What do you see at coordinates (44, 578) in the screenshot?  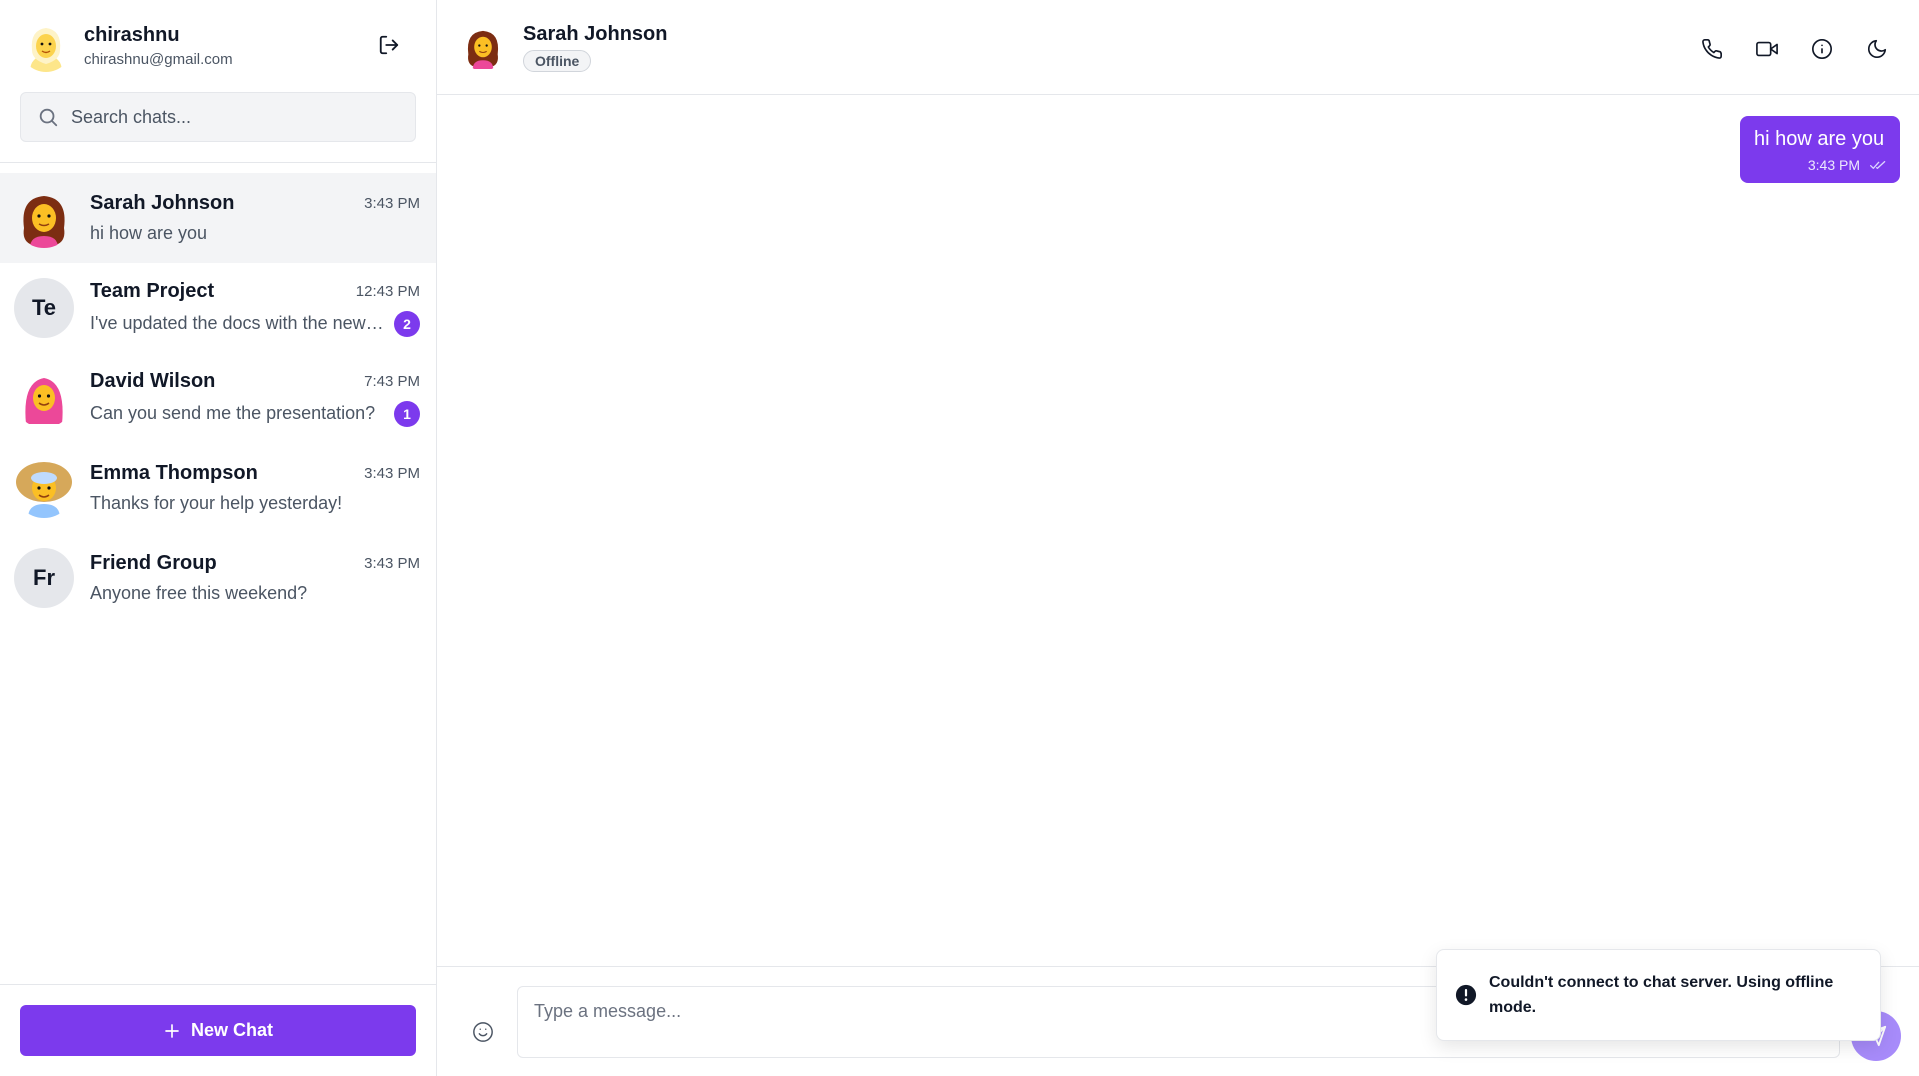 I see `avatar: Fr` at bounding box center [44, 578].